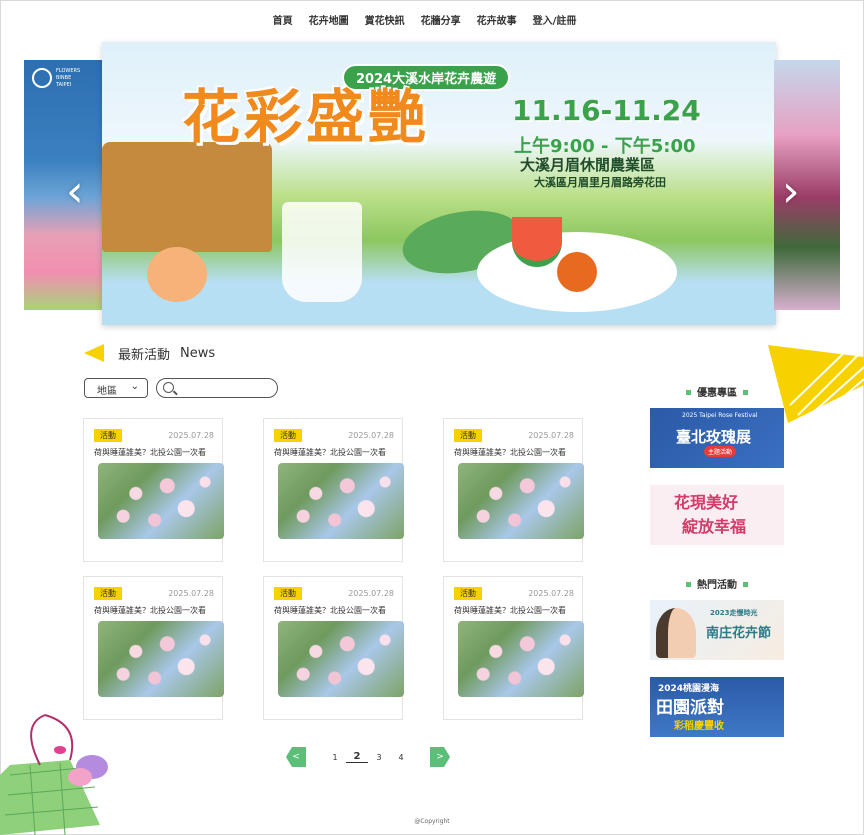  Describe the element at coordinates (322, 252) in the screenshot. I see `banner-milk-jar-illustration` at that location.